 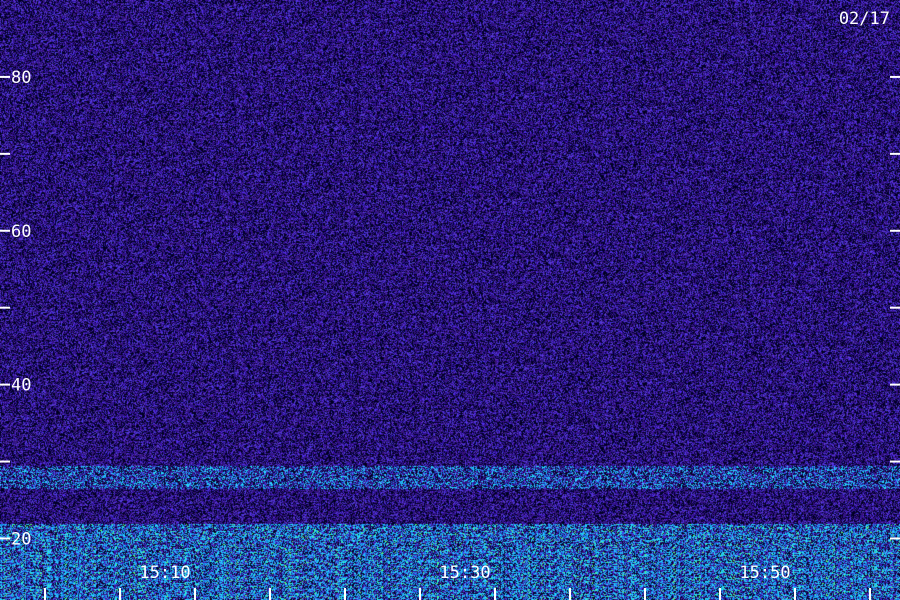 I want to click on y-tick-label: 80, so click(x=21, y=78).